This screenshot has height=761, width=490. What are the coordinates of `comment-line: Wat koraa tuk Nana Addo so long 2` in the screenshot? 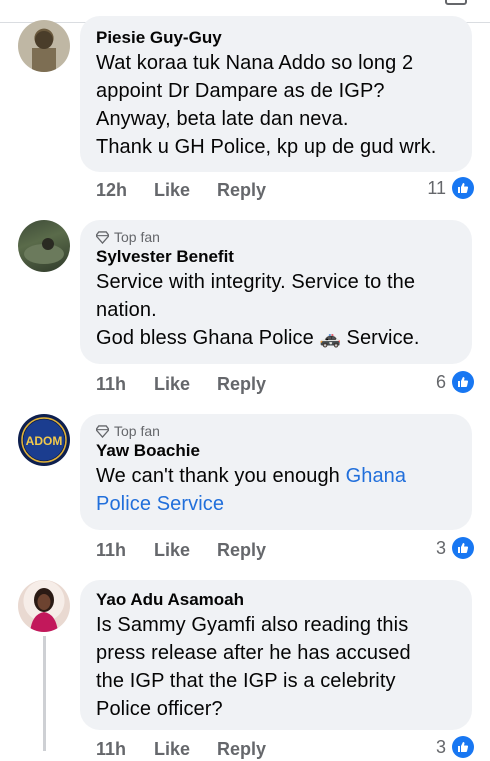 It's located at (255, 63).